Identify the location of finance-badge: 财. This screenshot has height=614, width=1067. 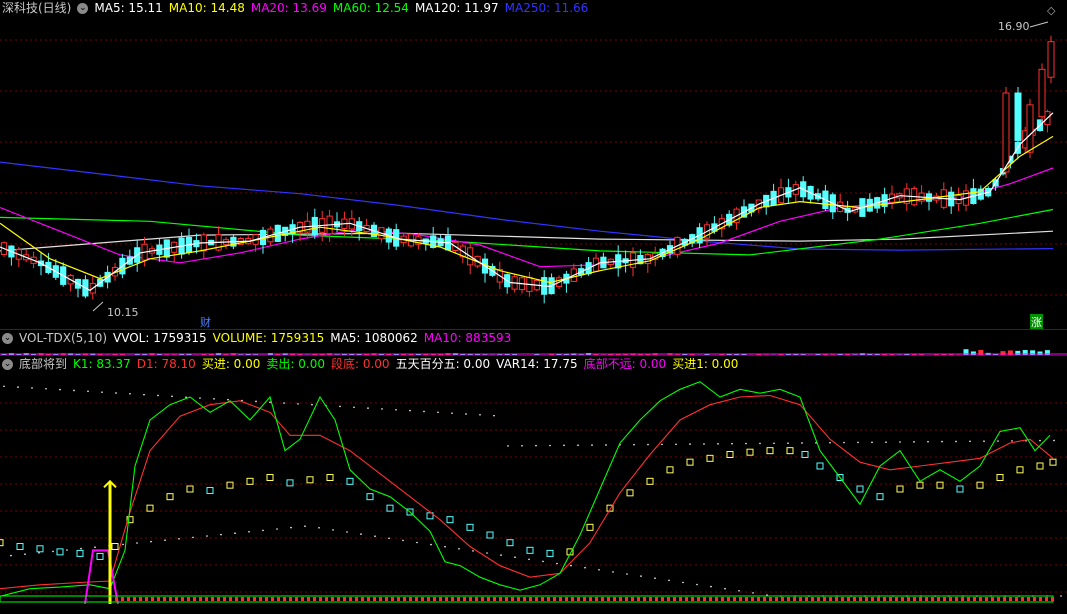
(205, 322).